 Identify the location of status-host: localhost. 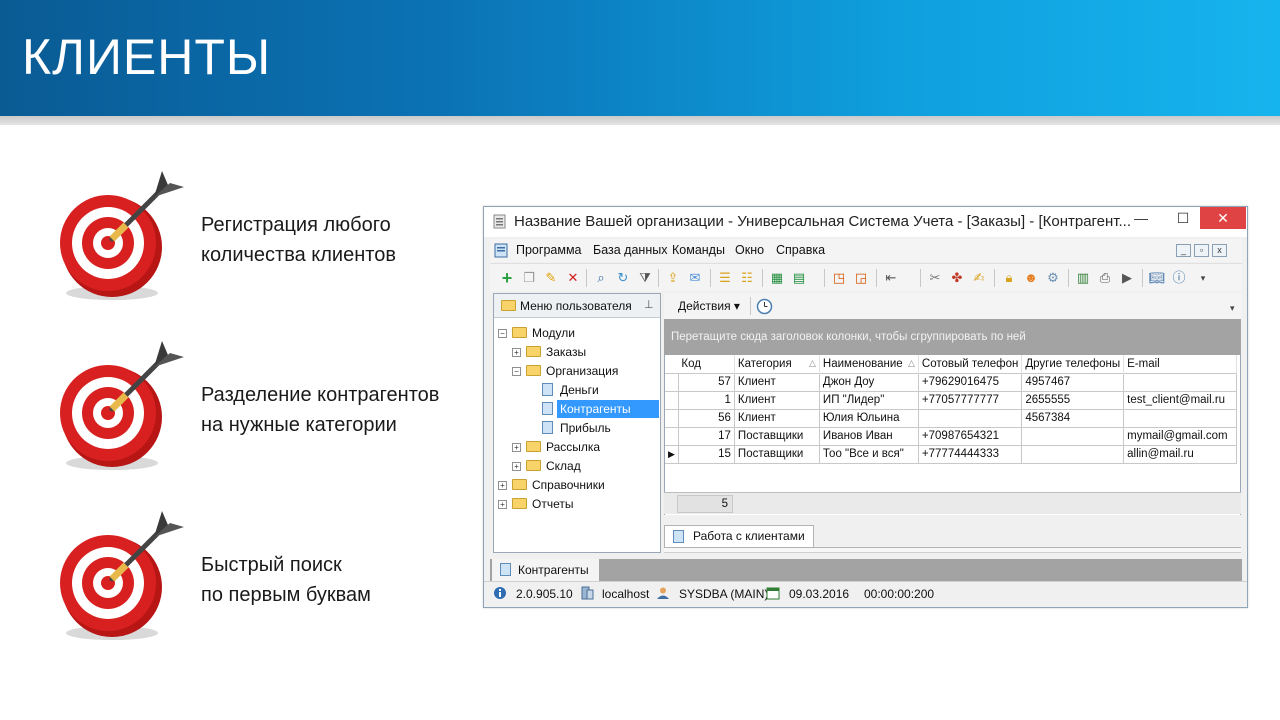
(626, 594).